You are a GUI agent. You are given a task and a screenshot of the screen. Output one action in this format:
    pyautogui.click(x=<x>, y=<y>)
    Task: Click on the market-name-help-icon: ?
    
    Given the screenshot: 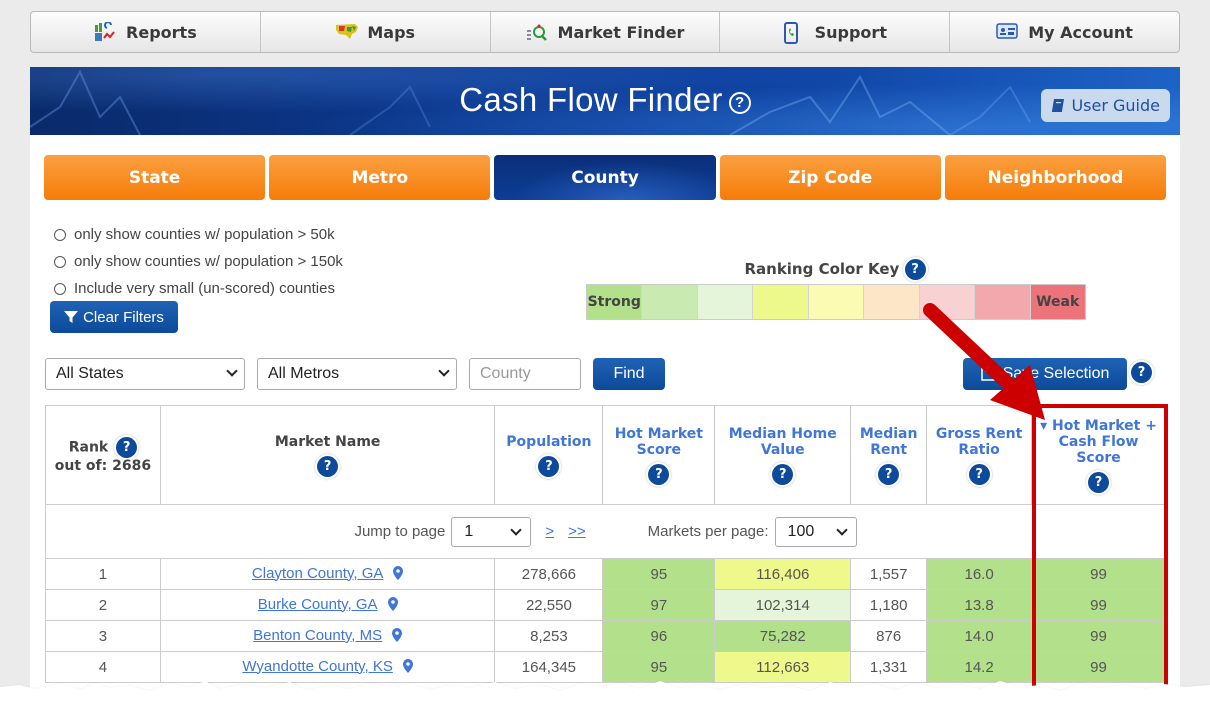 What is the action you would take?
    pyautogui.click(x=328, y=466)
    